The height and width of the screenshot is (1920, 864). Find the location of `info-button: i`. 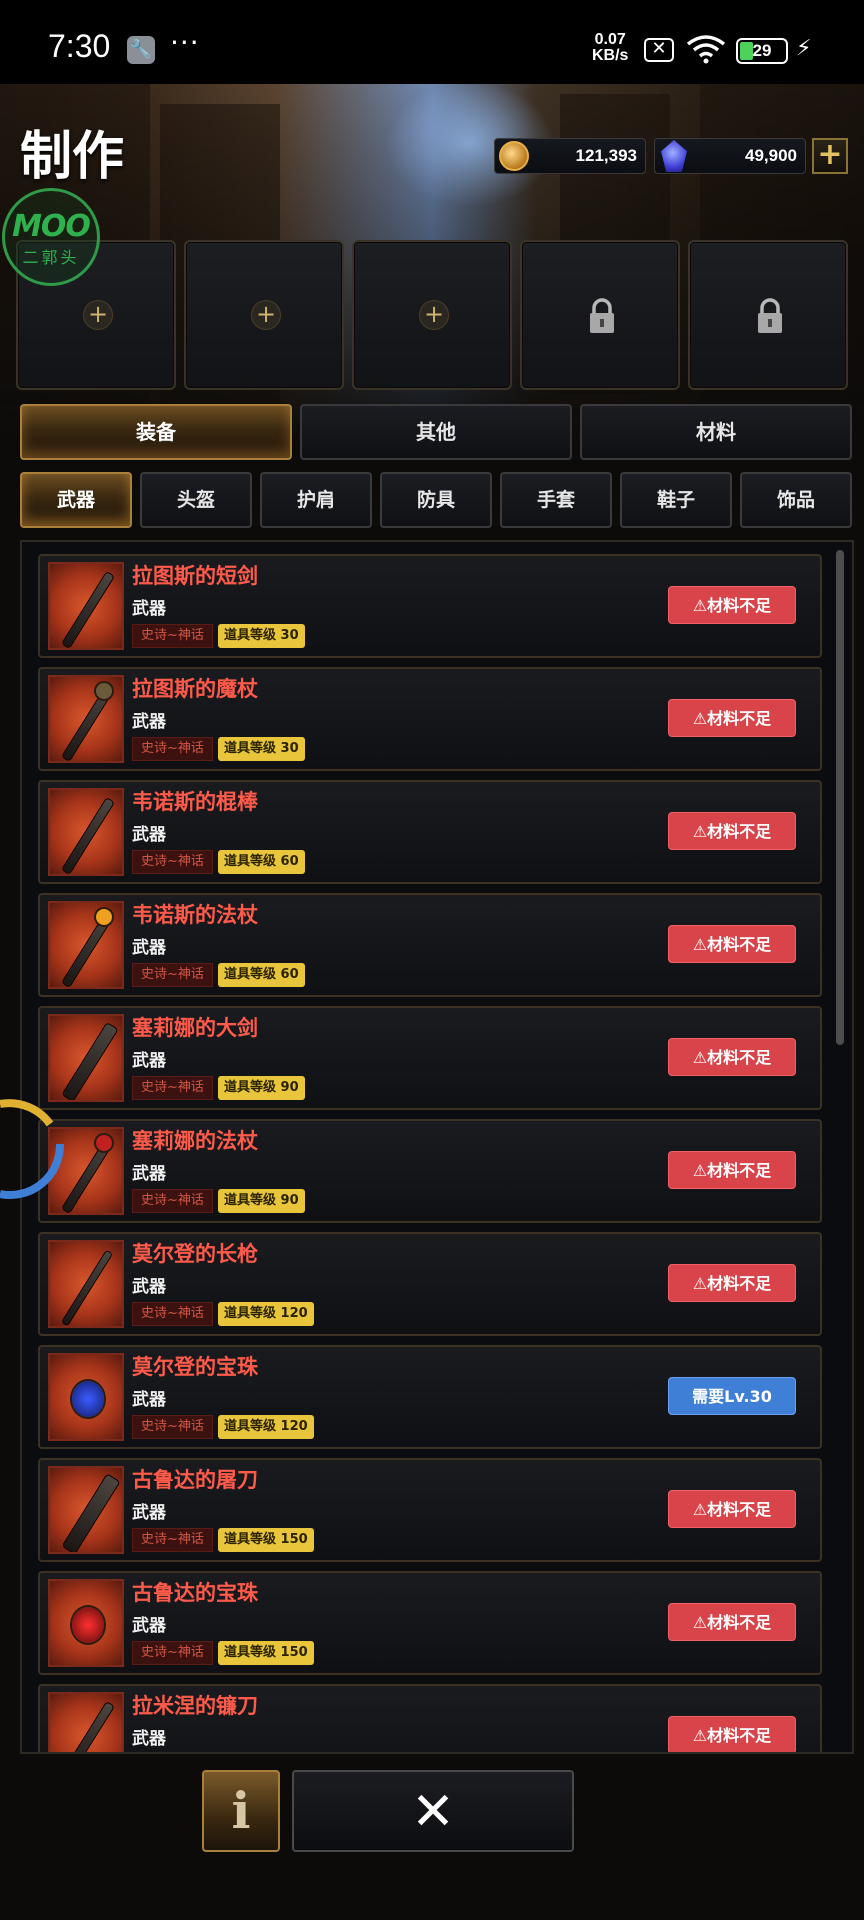

info-button: i is located at coordinates (241, 1811).